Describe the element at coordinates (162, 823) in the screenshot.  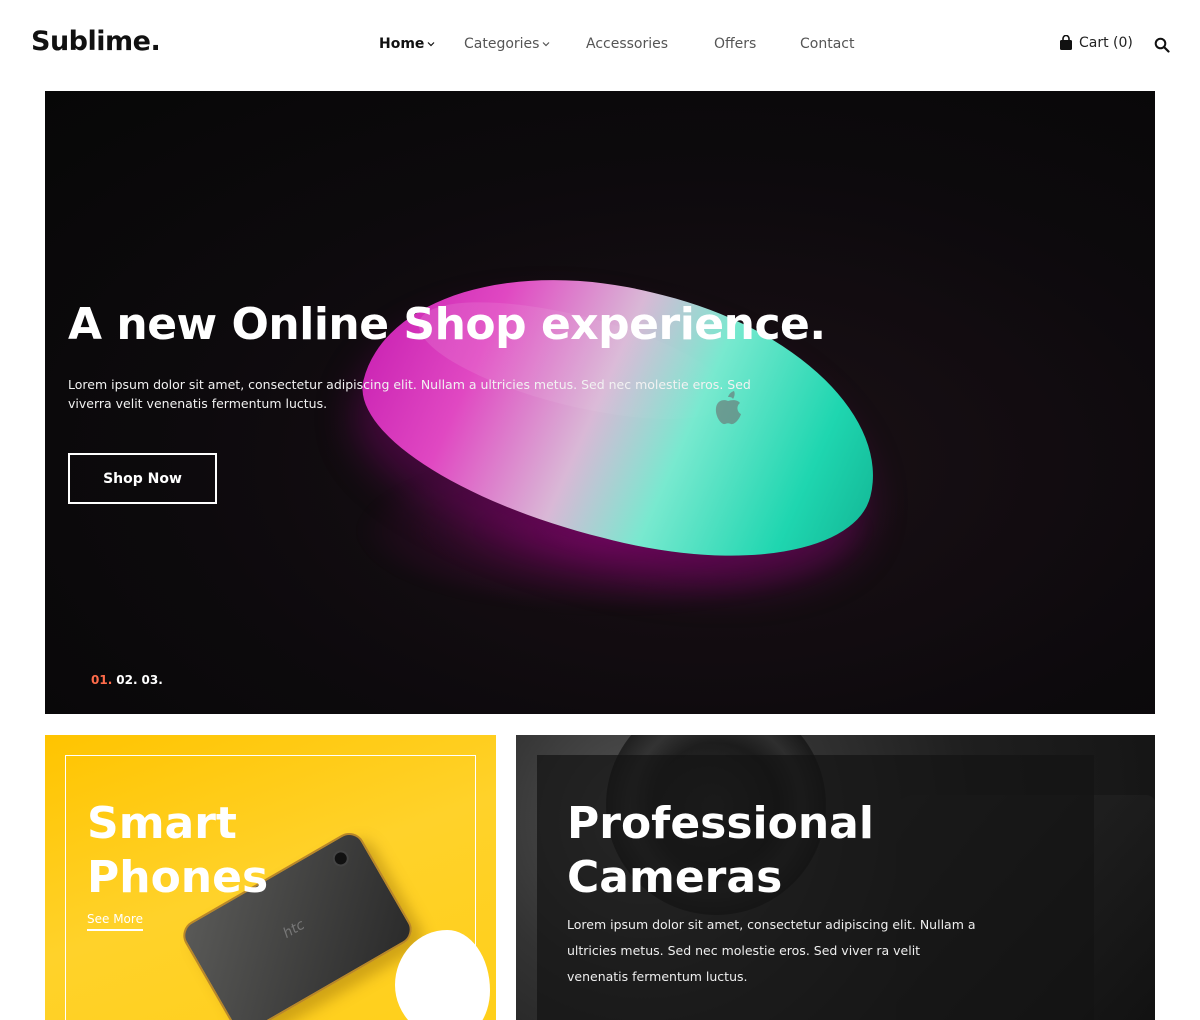
I see `promo-title-line1: Smart` at that location.